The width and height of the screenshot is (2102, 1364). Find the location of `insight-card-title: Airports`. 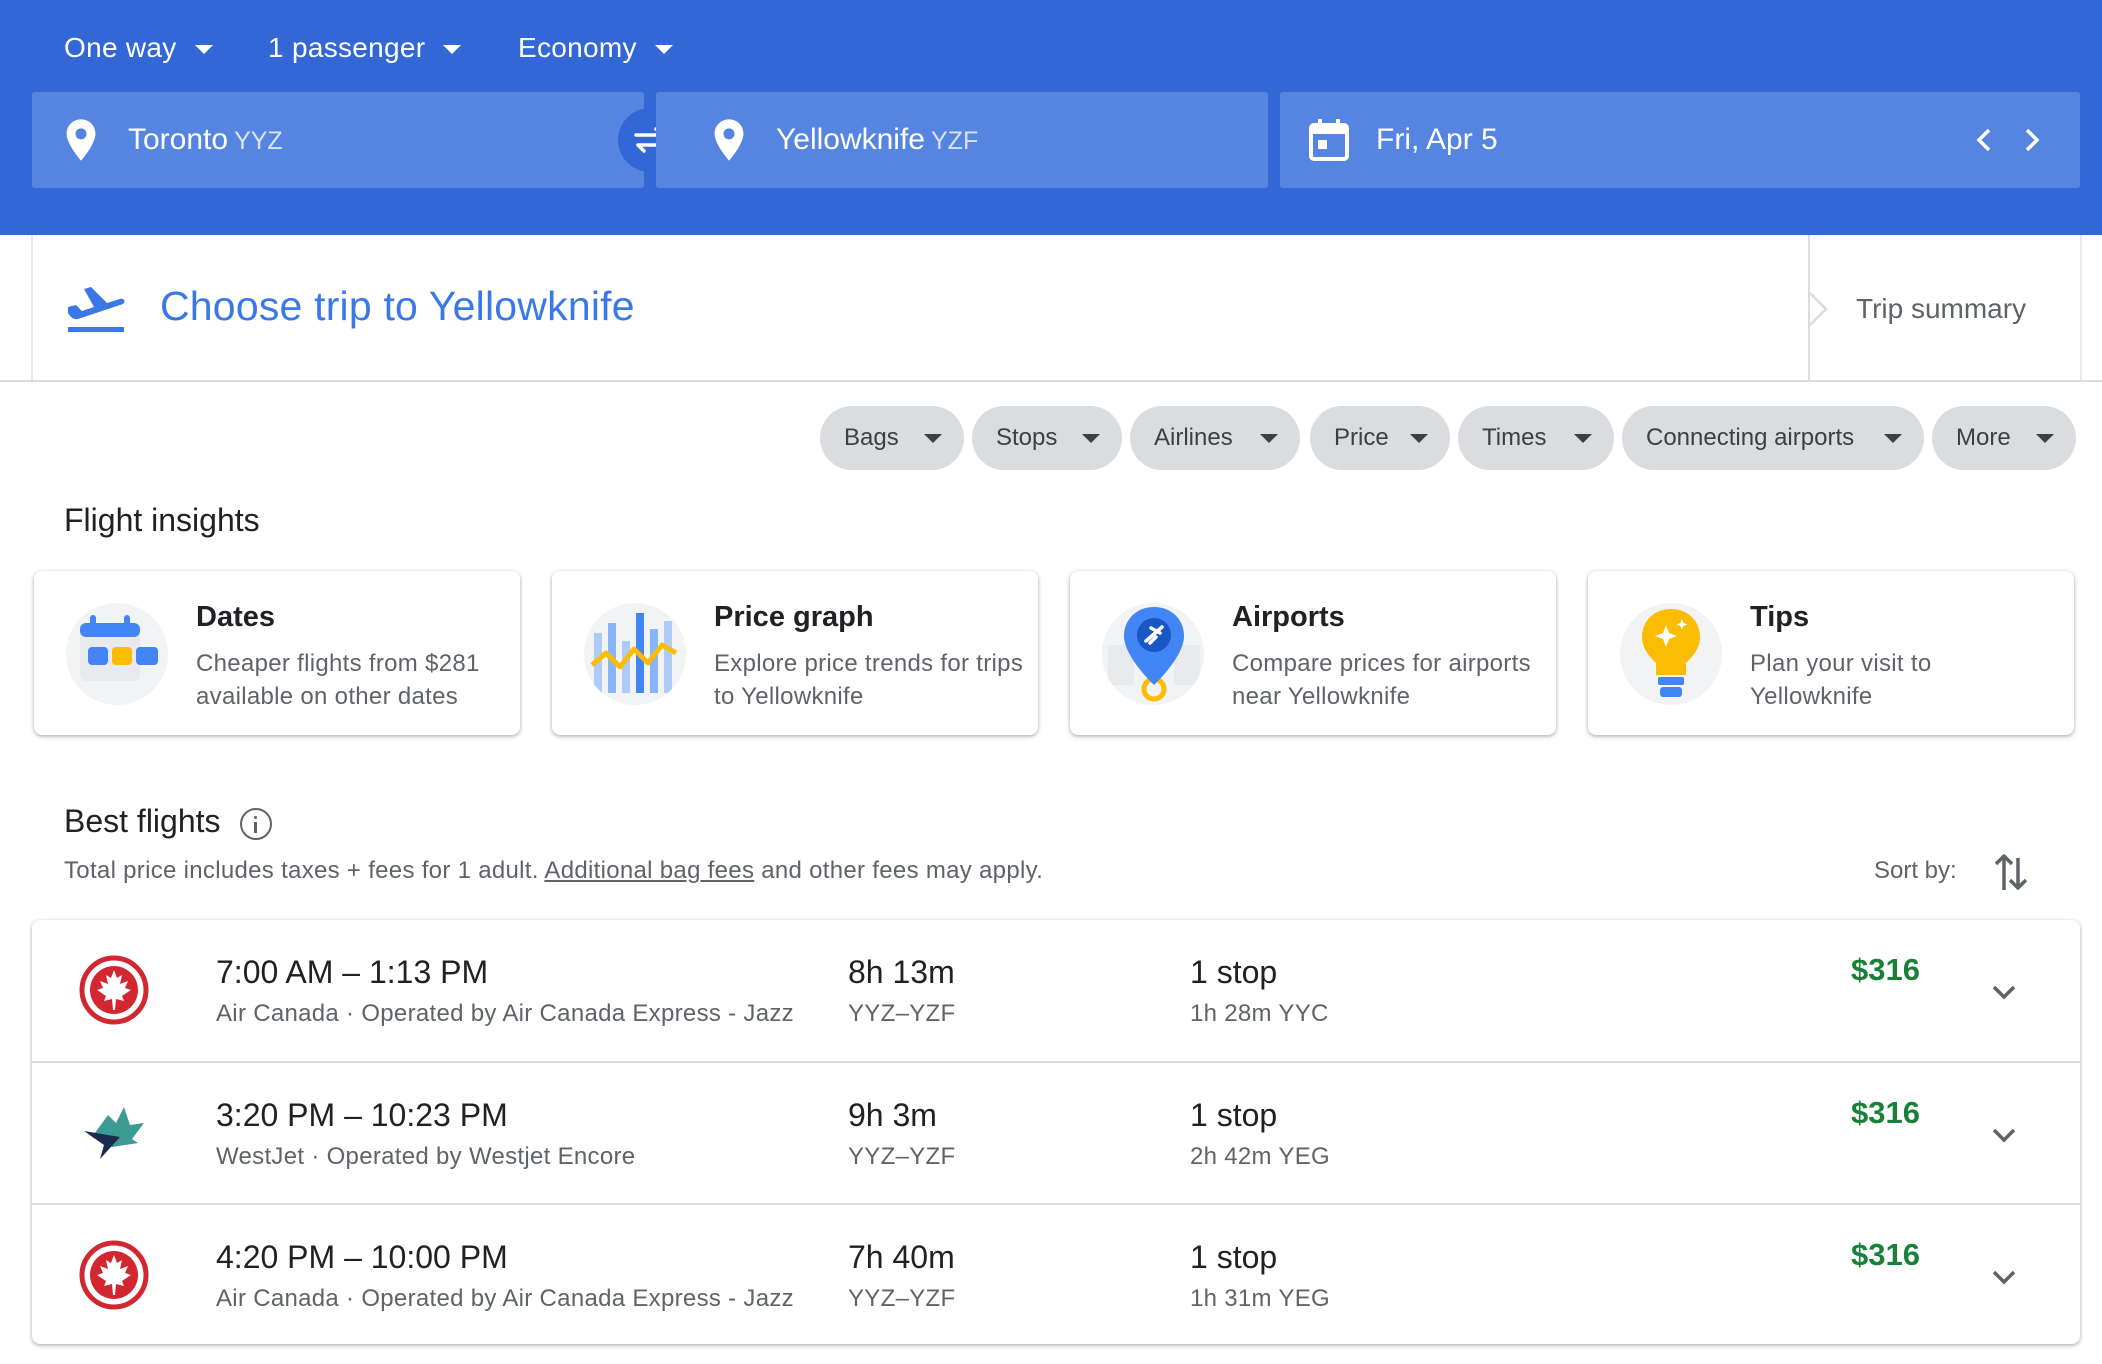

insight-card-title: Airports is located at coordinates (1288, 617).